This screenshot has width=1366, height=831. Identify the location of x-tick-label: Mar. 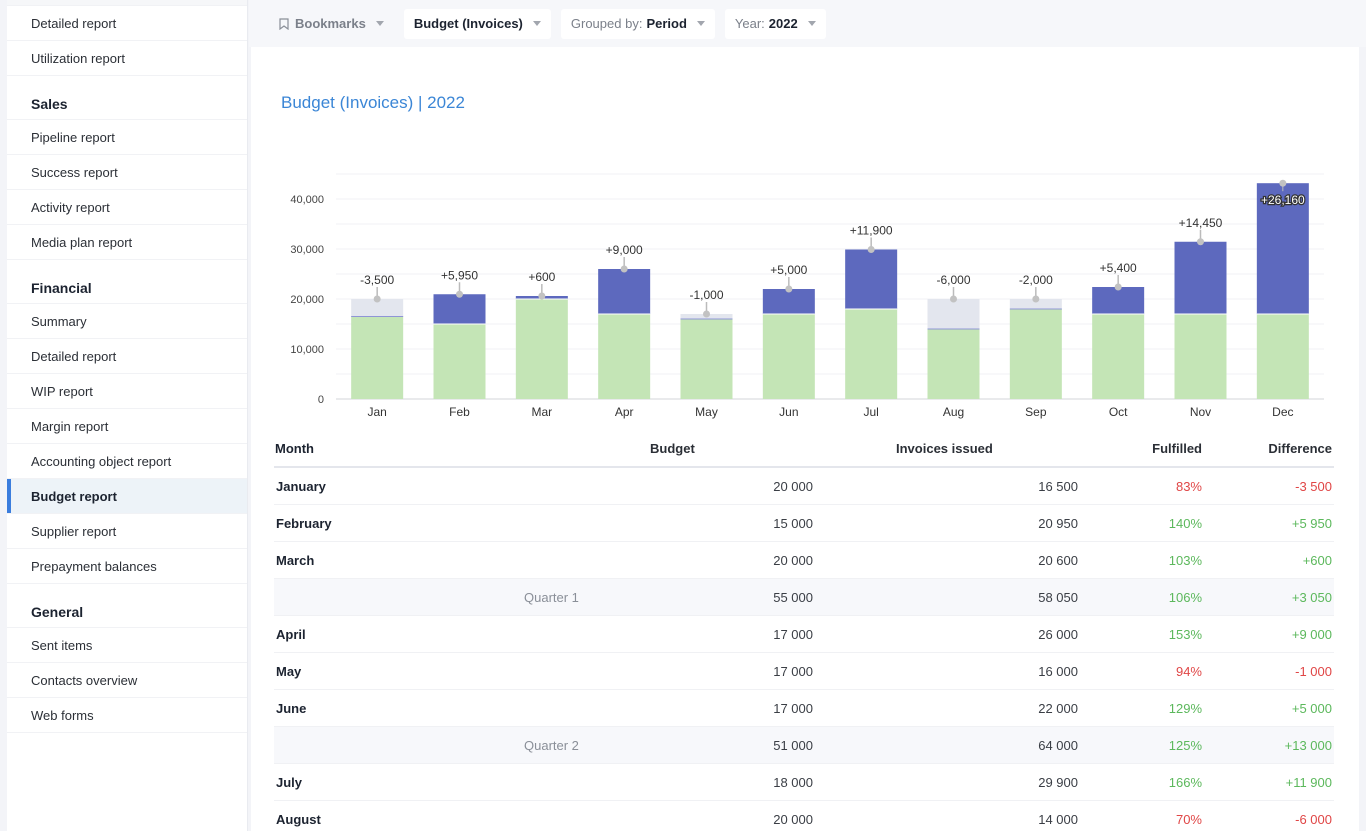
(541, 412).